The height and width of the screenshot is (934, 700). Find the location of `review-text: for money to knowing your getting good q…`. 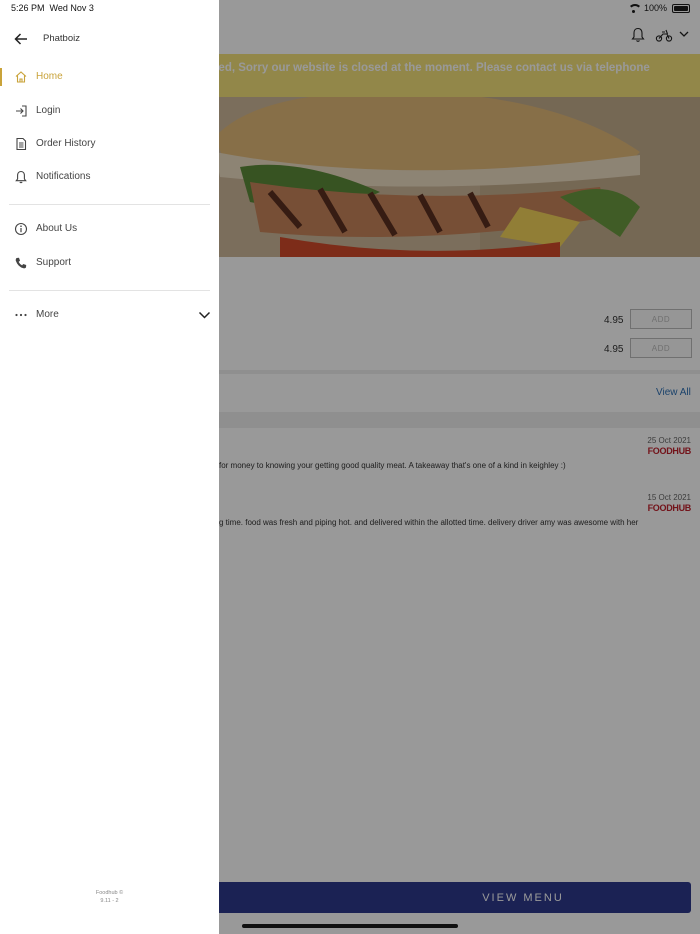

review-text: for money to knowing your getting good q… is located at coordinates (392, 465).